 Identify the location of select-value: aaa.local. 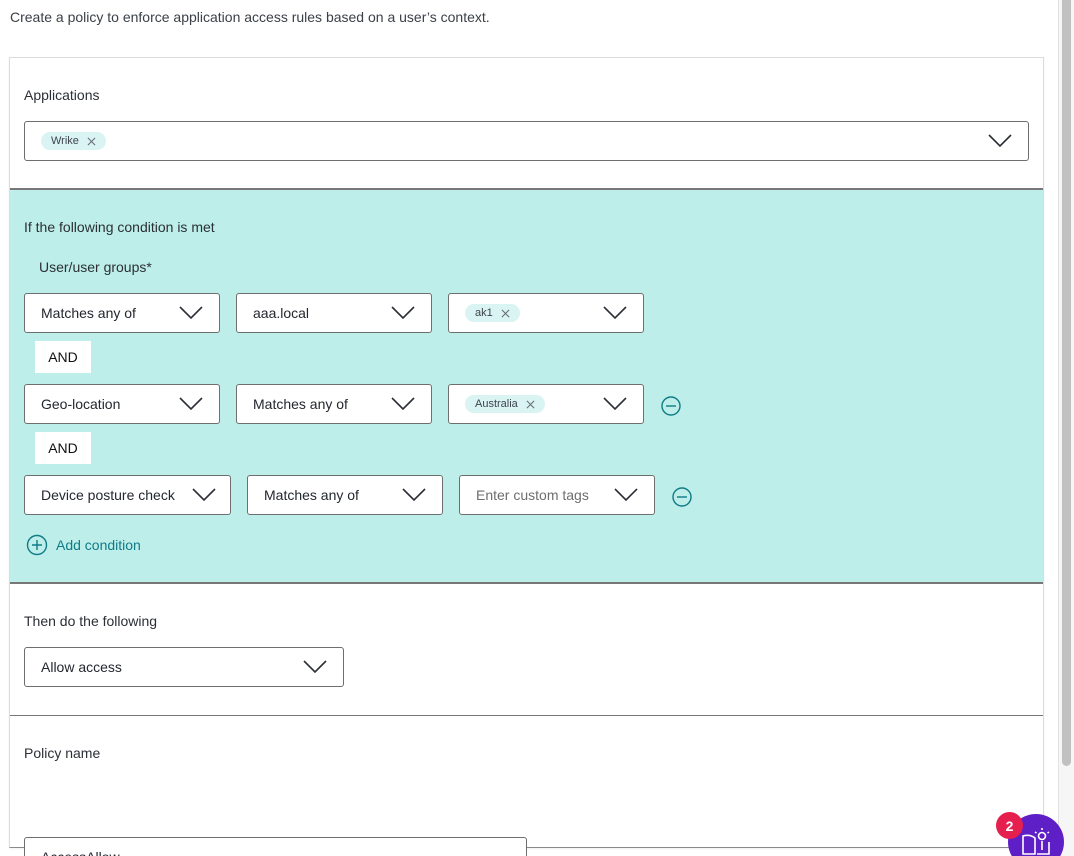
(281, 313).